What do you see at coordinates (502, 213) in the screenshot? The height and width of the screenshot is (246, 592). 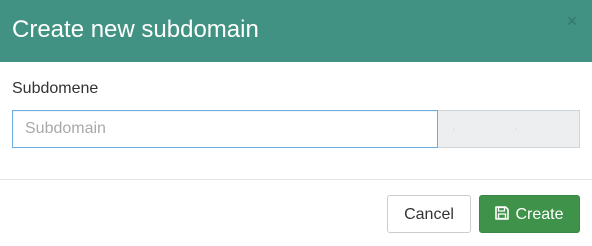 I see `save-icon` at bounding box center [502, 213].